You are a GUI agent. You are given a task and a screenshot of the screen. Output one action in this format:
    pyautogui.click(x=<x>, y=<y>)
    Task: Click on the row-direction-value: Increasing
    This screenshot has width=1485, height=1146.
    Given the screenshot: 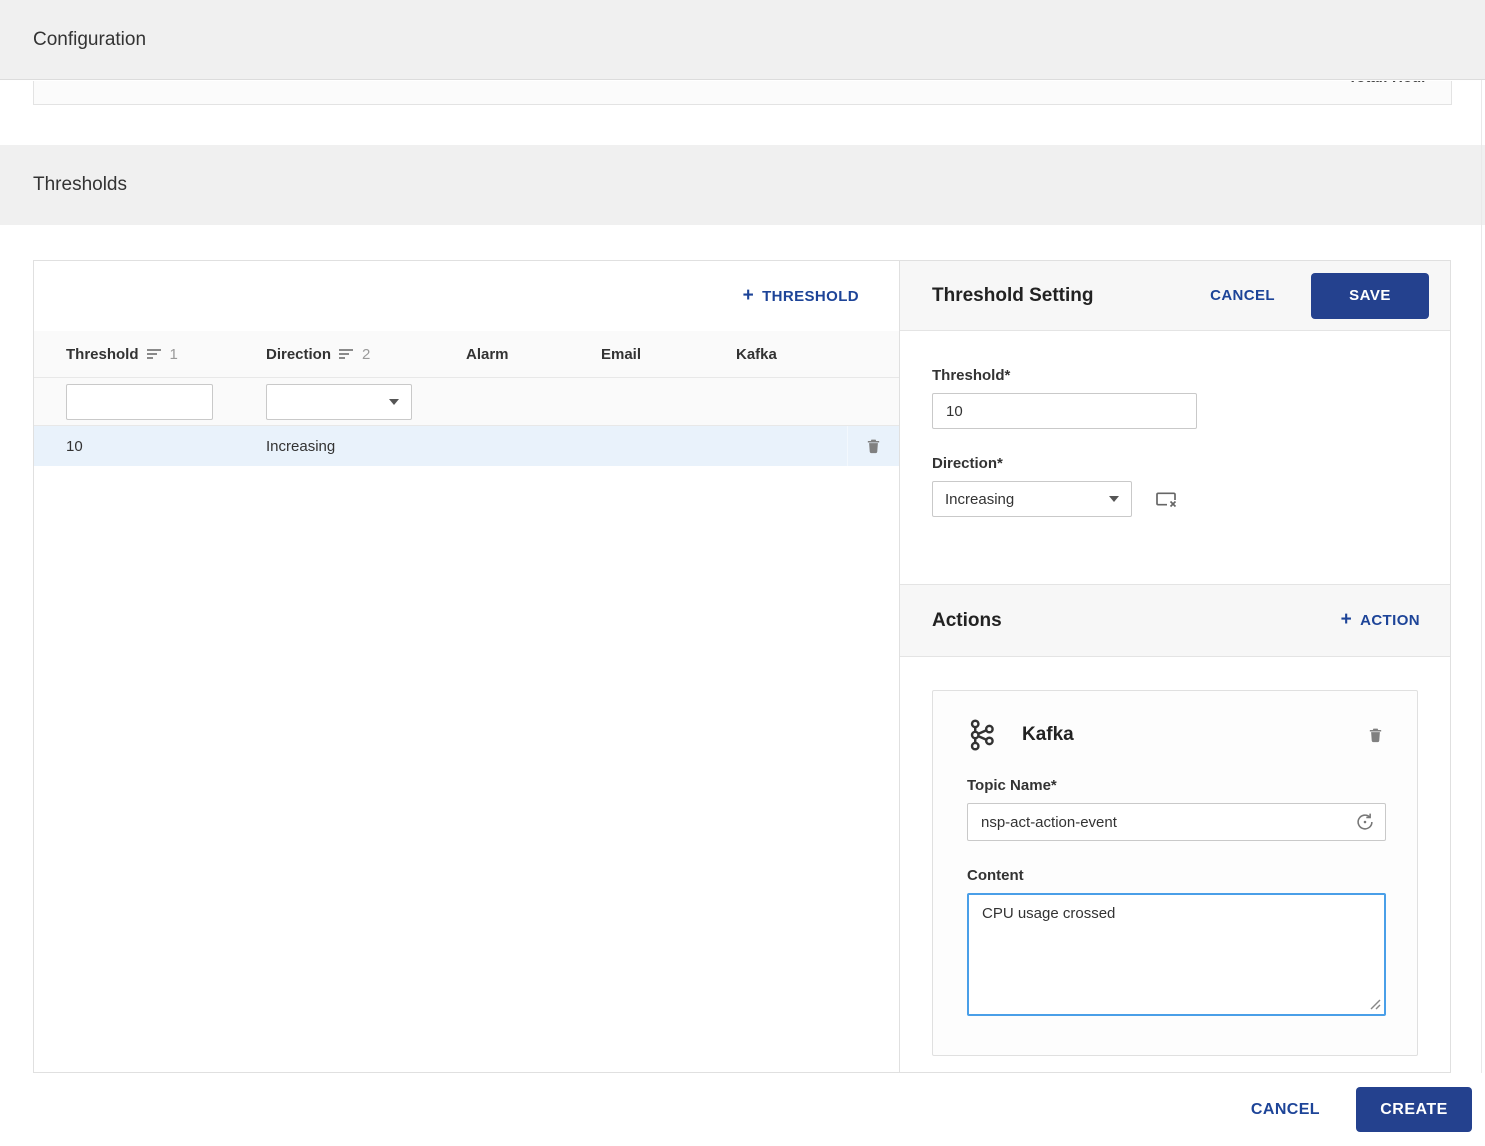 What is the action you would take?
    pyautogui.click(x=301, y=446)
    